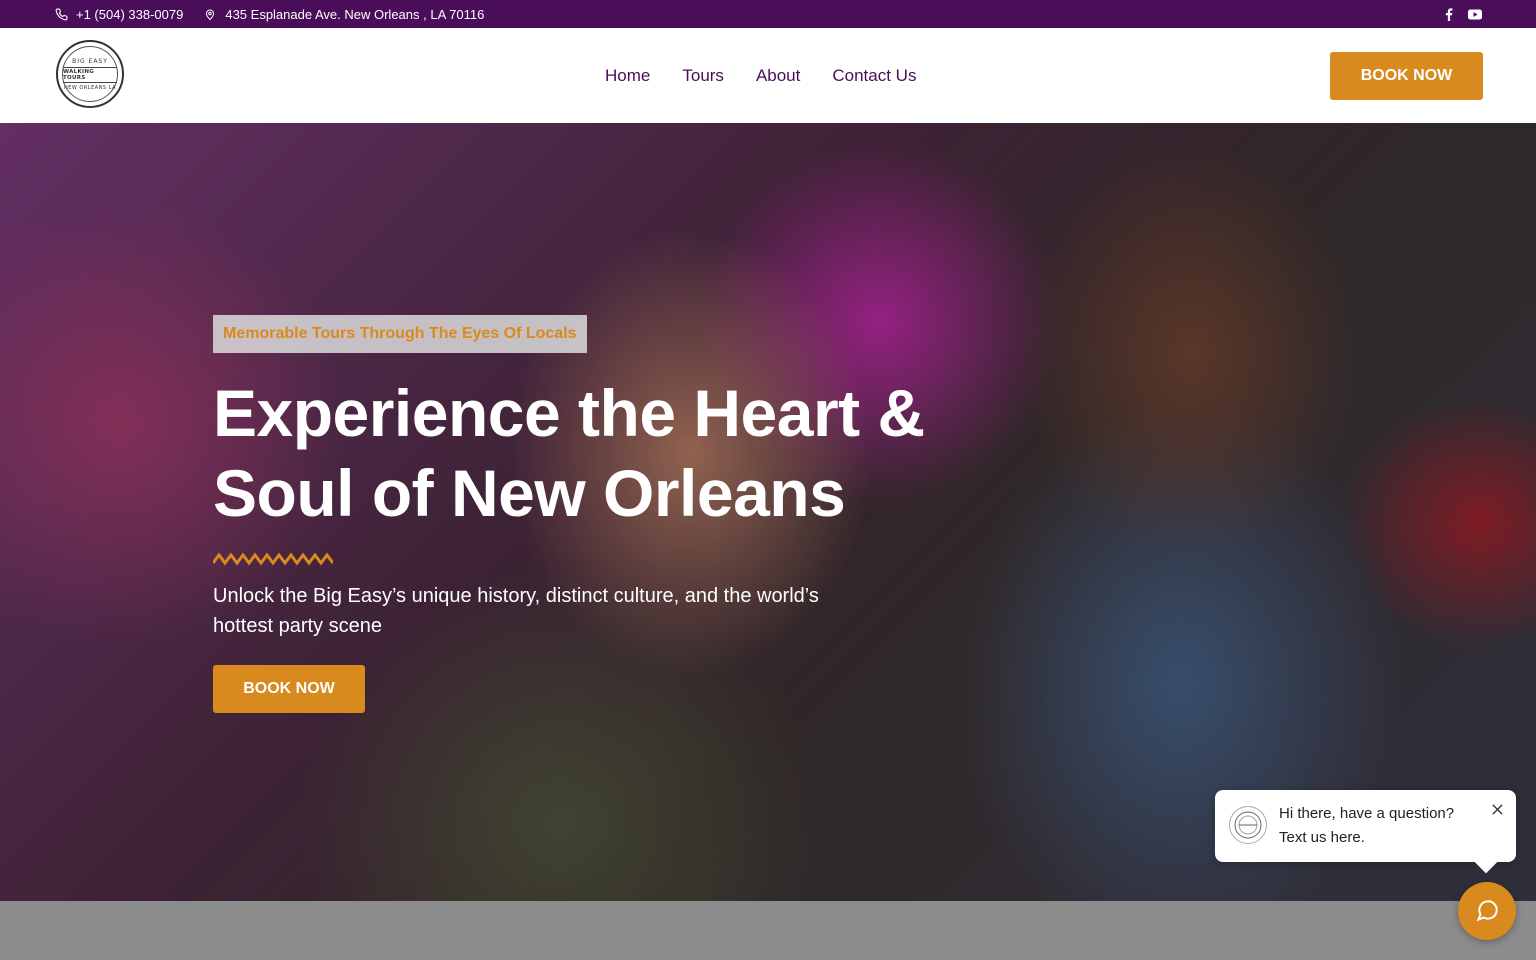  What do you see at coordinates (1449, 14) in the screenshot?
I see `facebook-icon` at bounding box center [1449, 14].